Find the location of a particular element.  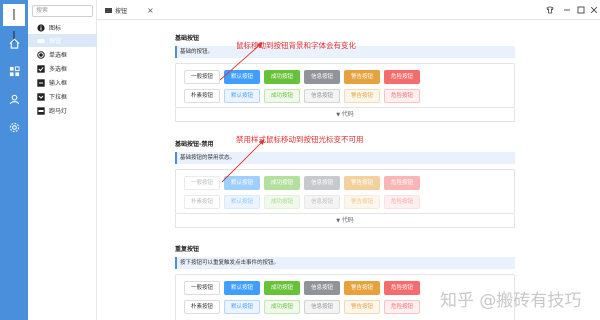

skin-icon is located at coordinates (550, 10).